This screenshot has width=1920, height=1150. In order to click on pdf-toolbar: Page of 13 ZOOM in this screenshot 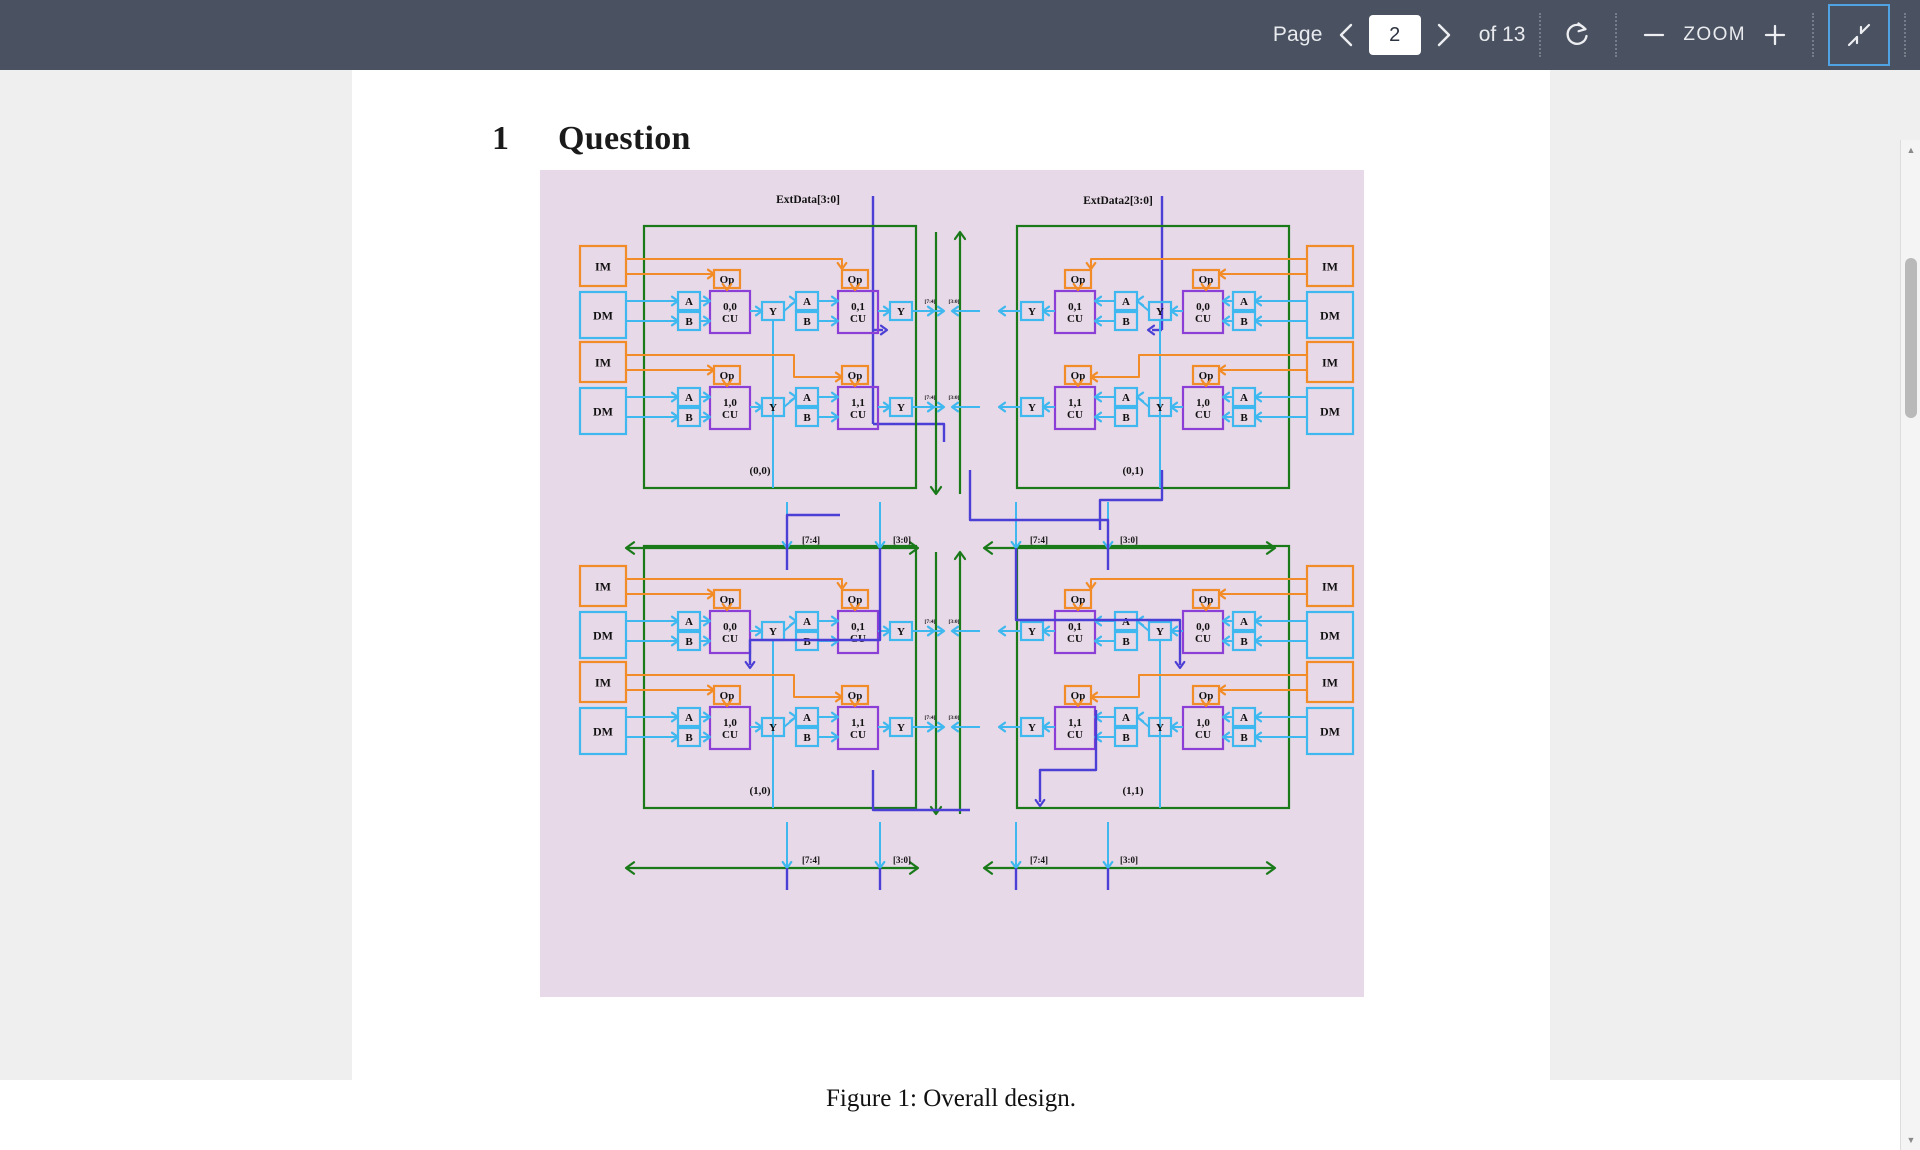, I will do `click(960, 35)`.